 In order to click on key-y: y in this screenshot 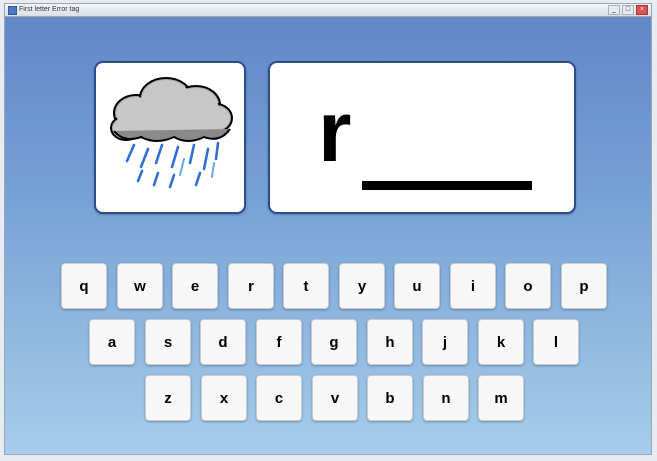, I will do `click(362, 286)`.